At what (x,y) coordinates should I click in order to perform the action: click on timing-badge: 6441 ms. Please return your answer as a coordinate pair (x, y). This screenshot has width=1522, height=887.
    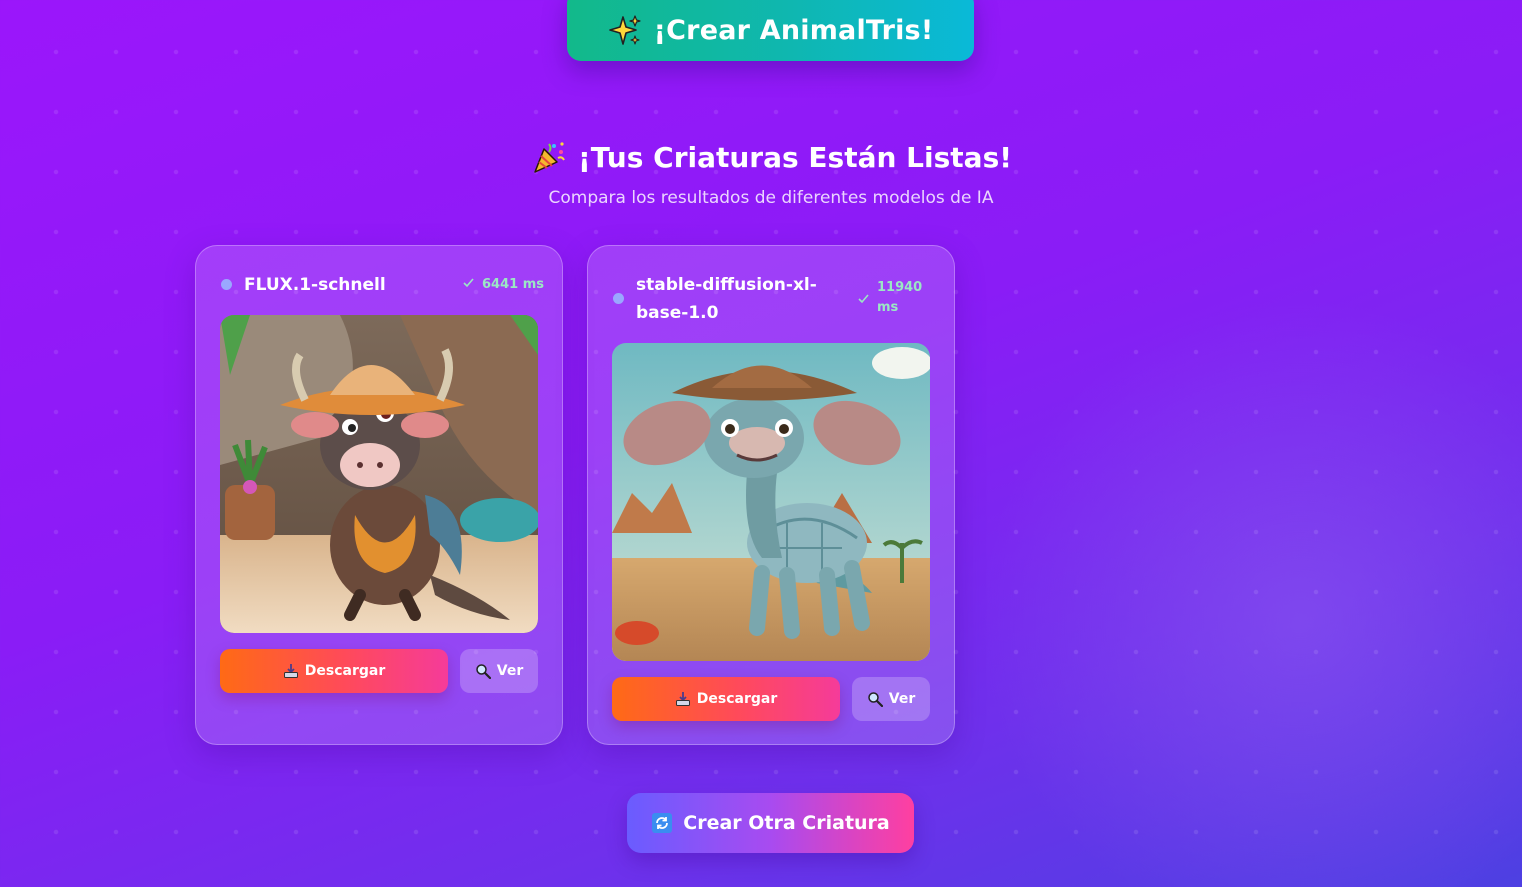
    Looking at the image, I should click on (503, 285).